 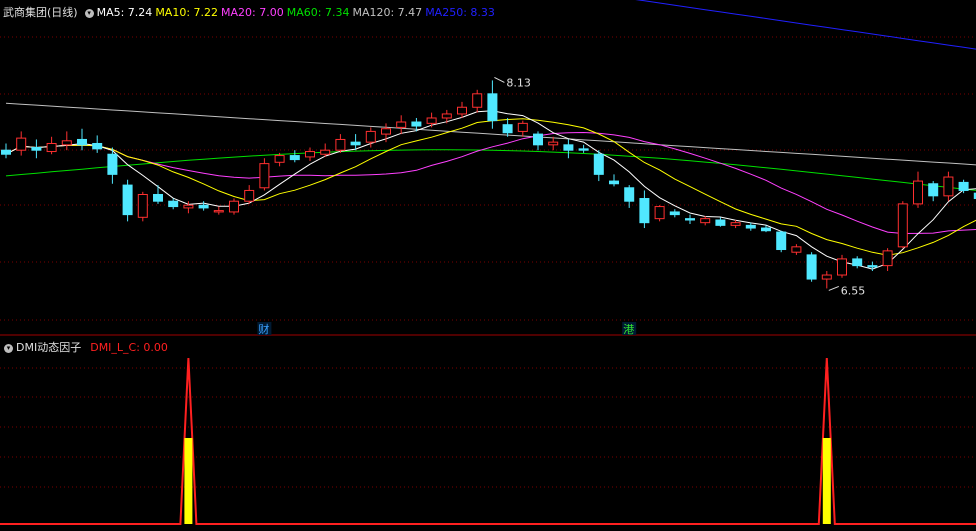 I want to click on ma-label-4: MA120: 7.47, so click(x=387, y=12).